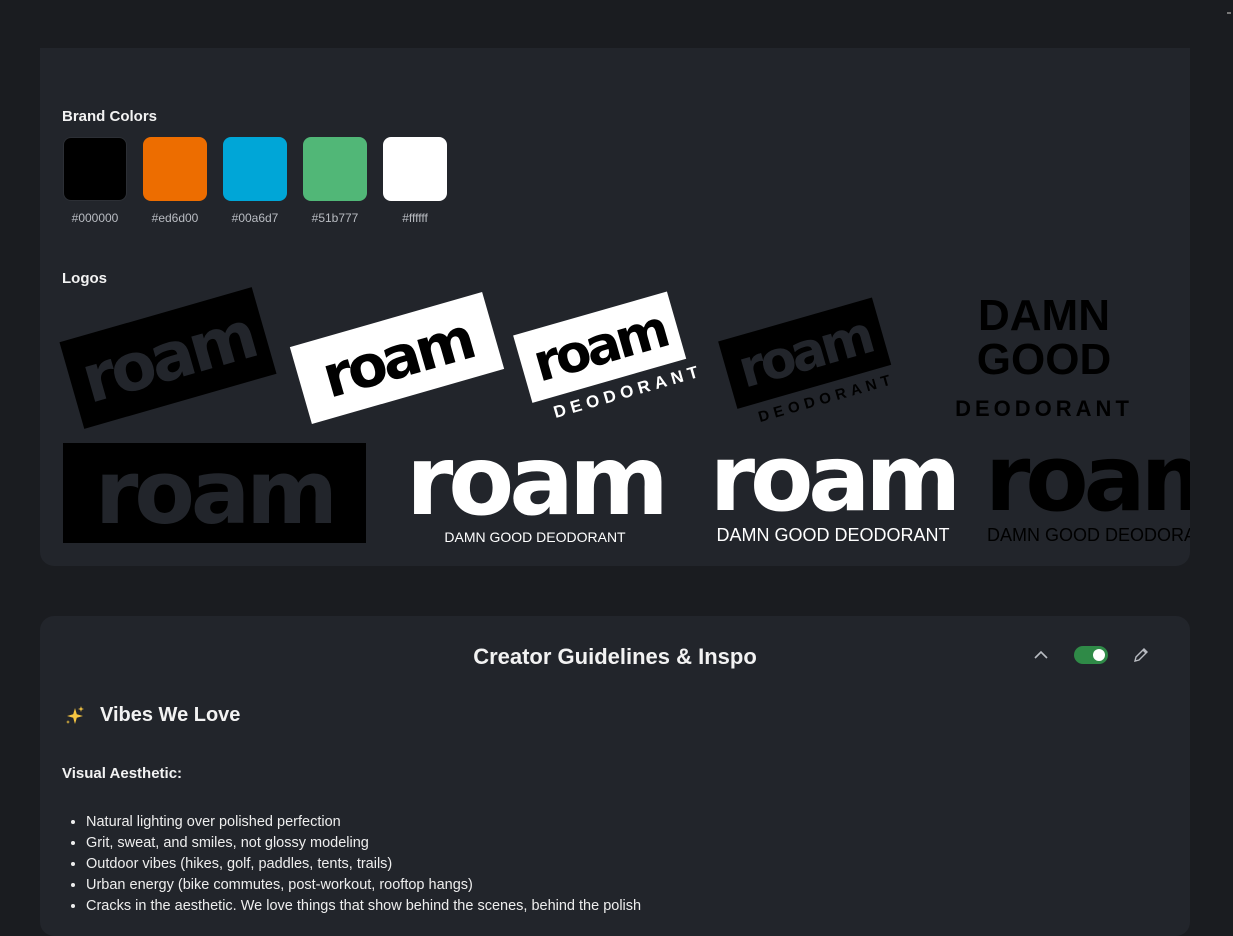 This screenshot has height=936, width=1233. I want to click on card-controls, so click(1091, 655).